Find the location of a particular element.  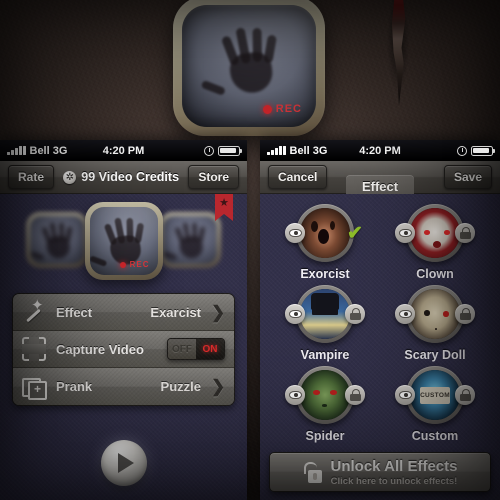

rec-indicator: REC is located at coordinates (282, 109).